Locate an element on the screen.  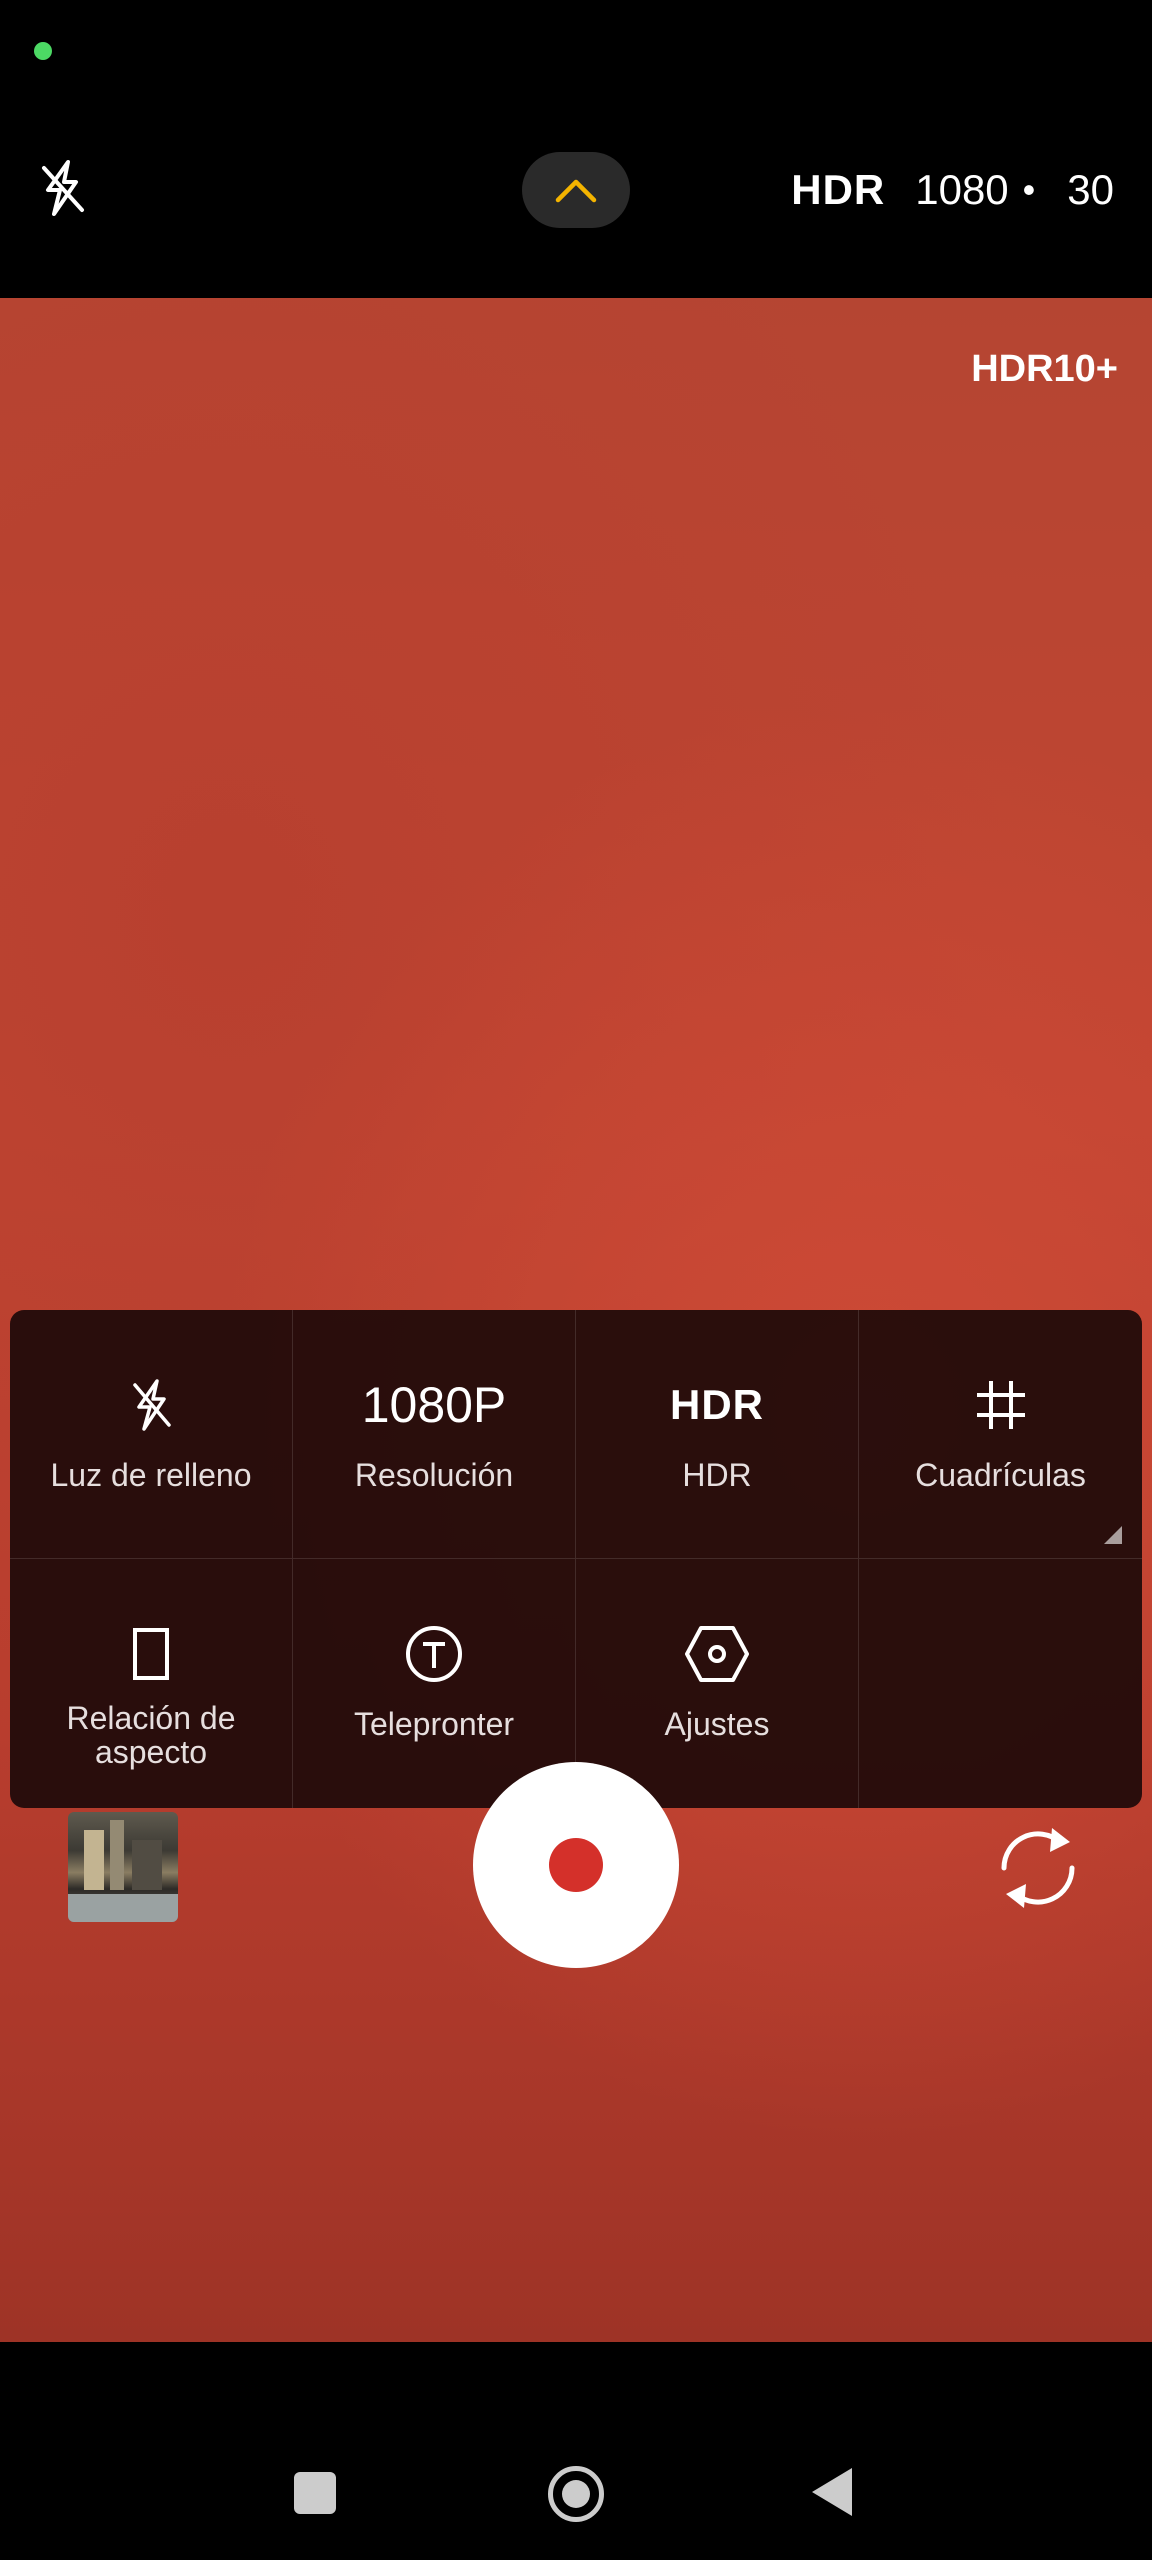
switch-camera-icon is located at coordinates (1038, 1868).